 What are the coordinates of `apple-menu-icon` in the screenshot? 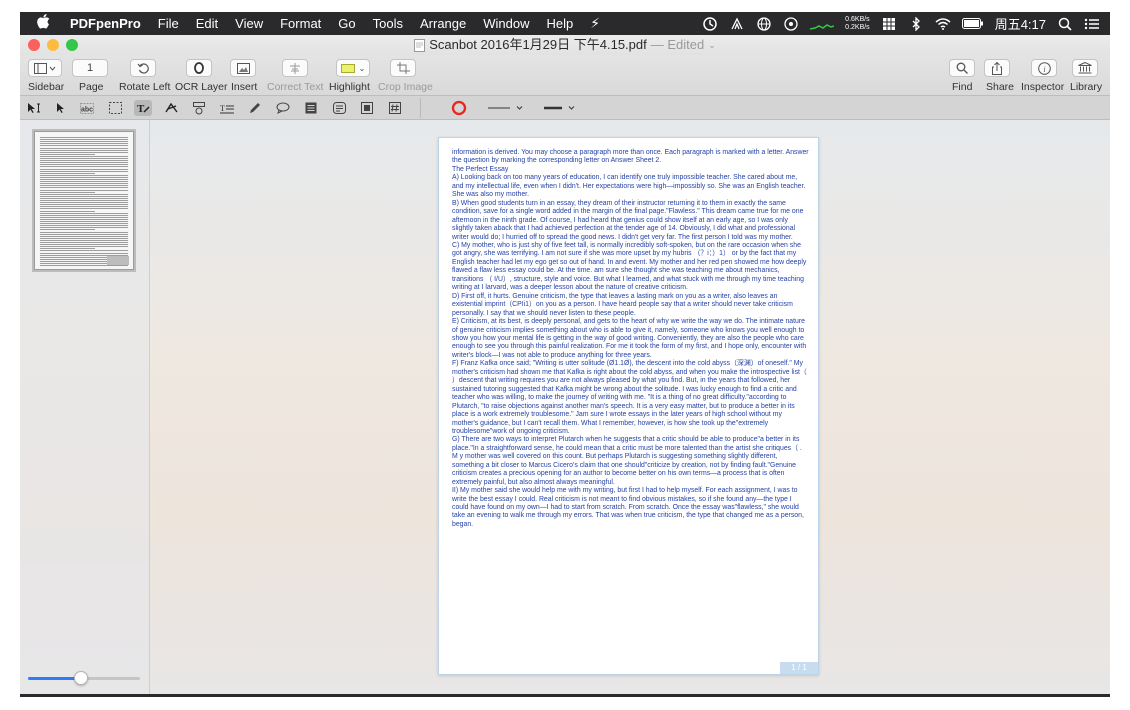 It's located at (43, 23).